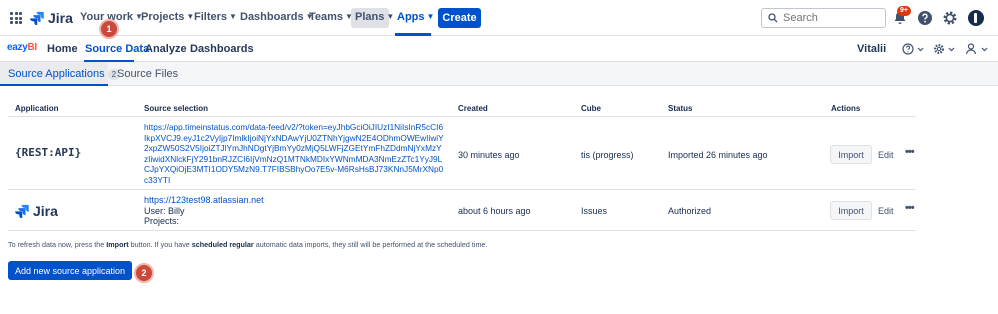 The image size is (998, 314). I want to click on table-header-divider, so click(462, 116).